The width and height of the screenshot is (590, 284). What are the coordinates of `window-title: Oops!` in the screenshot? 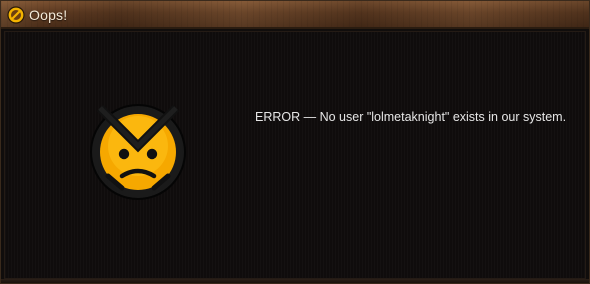 It's located at (48, 15).